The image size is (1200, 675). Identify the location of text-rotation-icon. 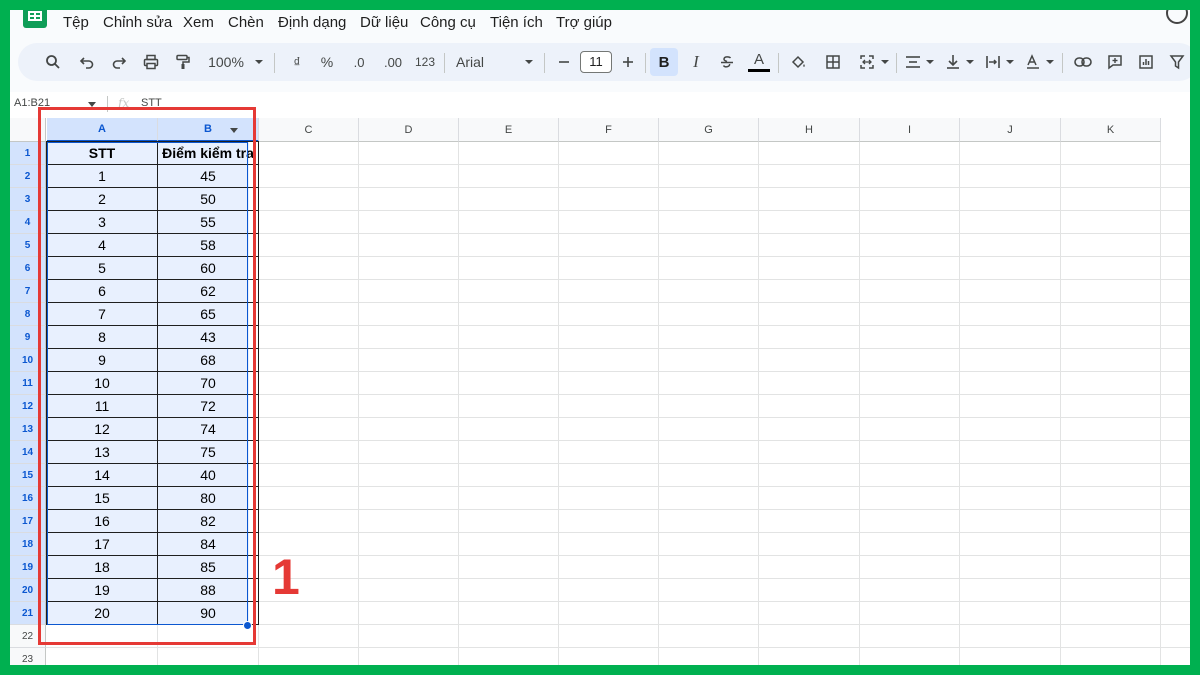
(1033, 62).